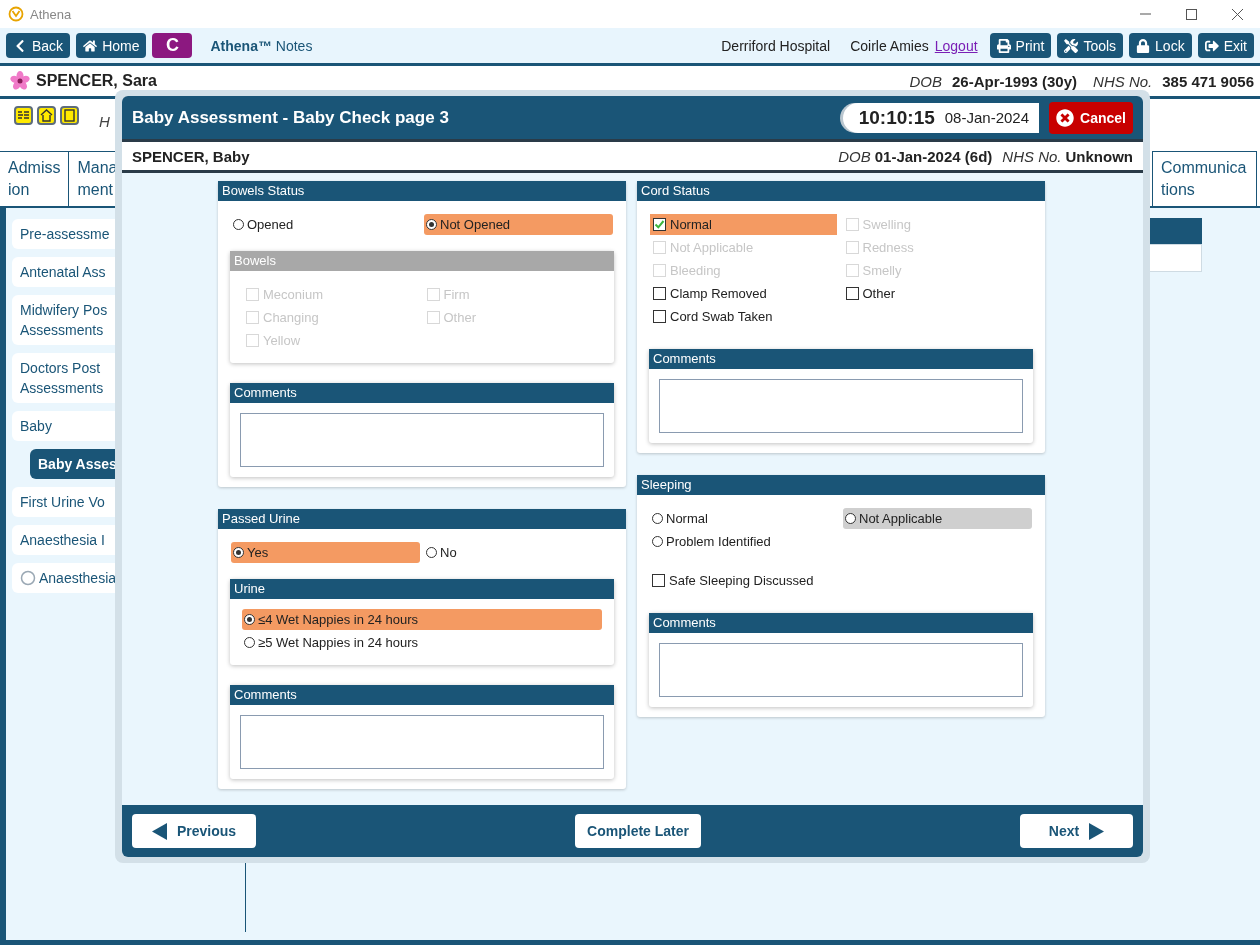  I want to click on app-badge-button: C, so click(172, 45).